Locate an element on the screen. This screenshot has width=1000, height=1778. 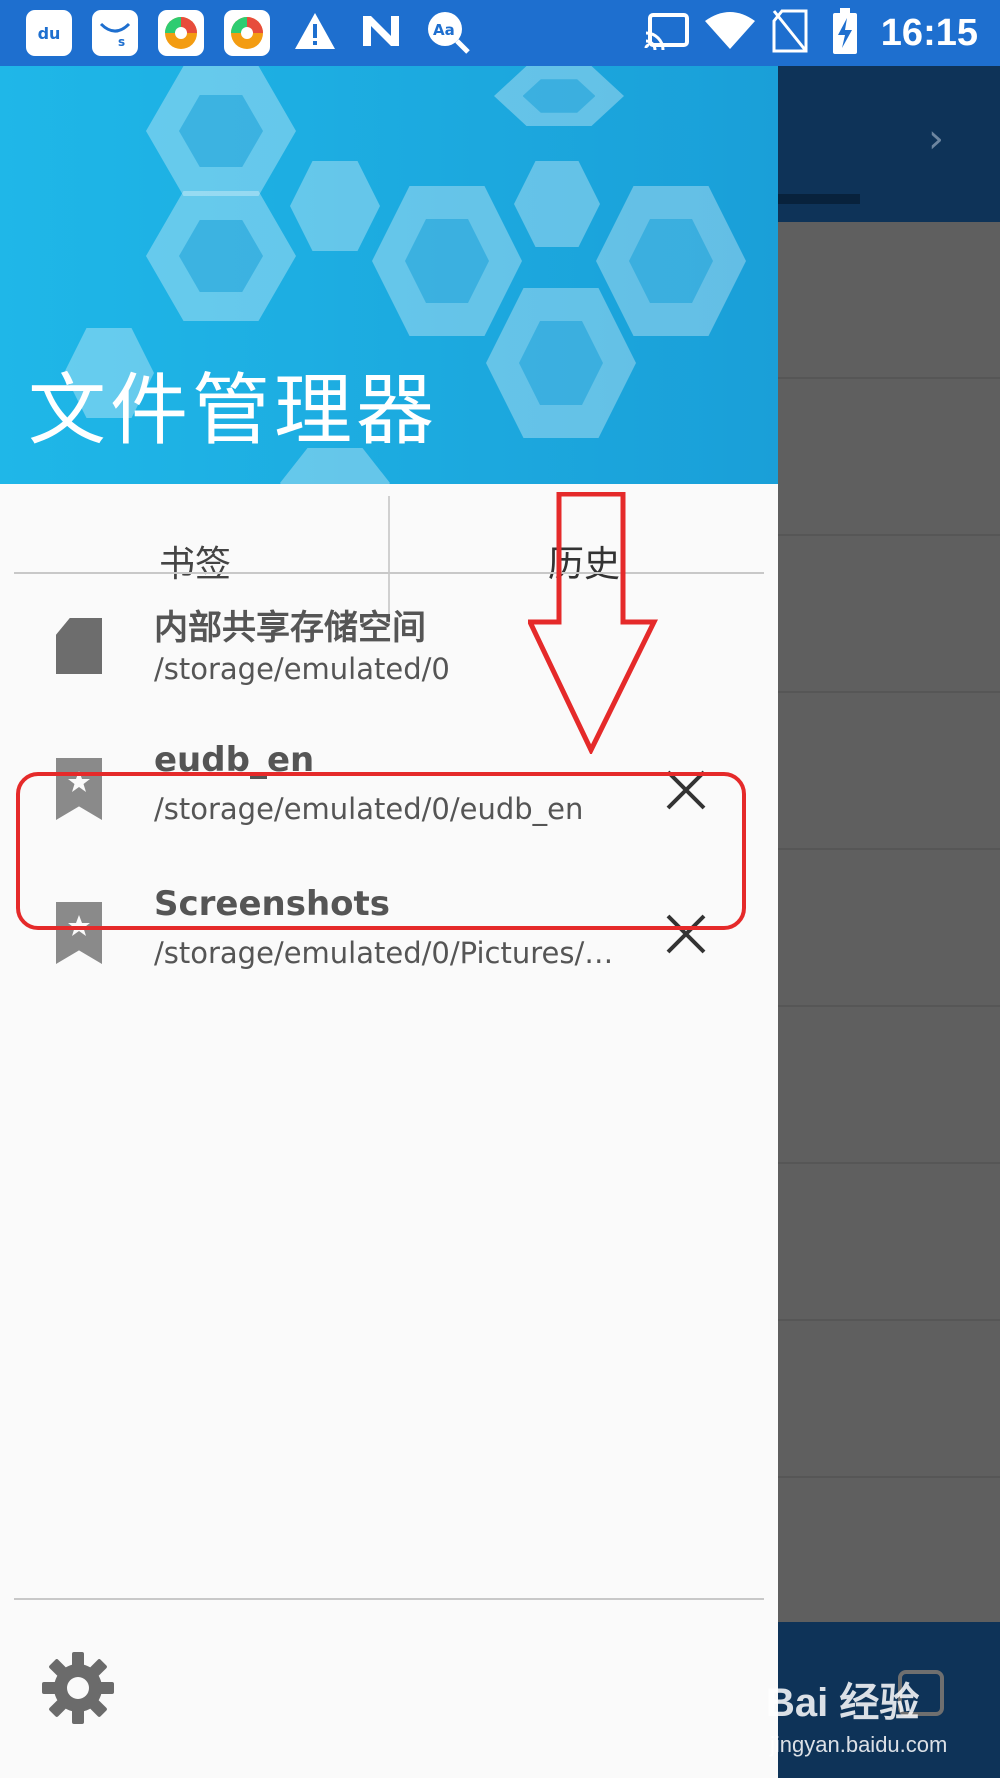
watermark-brand: Bai 经验 is located at coordinates (843, 1703).